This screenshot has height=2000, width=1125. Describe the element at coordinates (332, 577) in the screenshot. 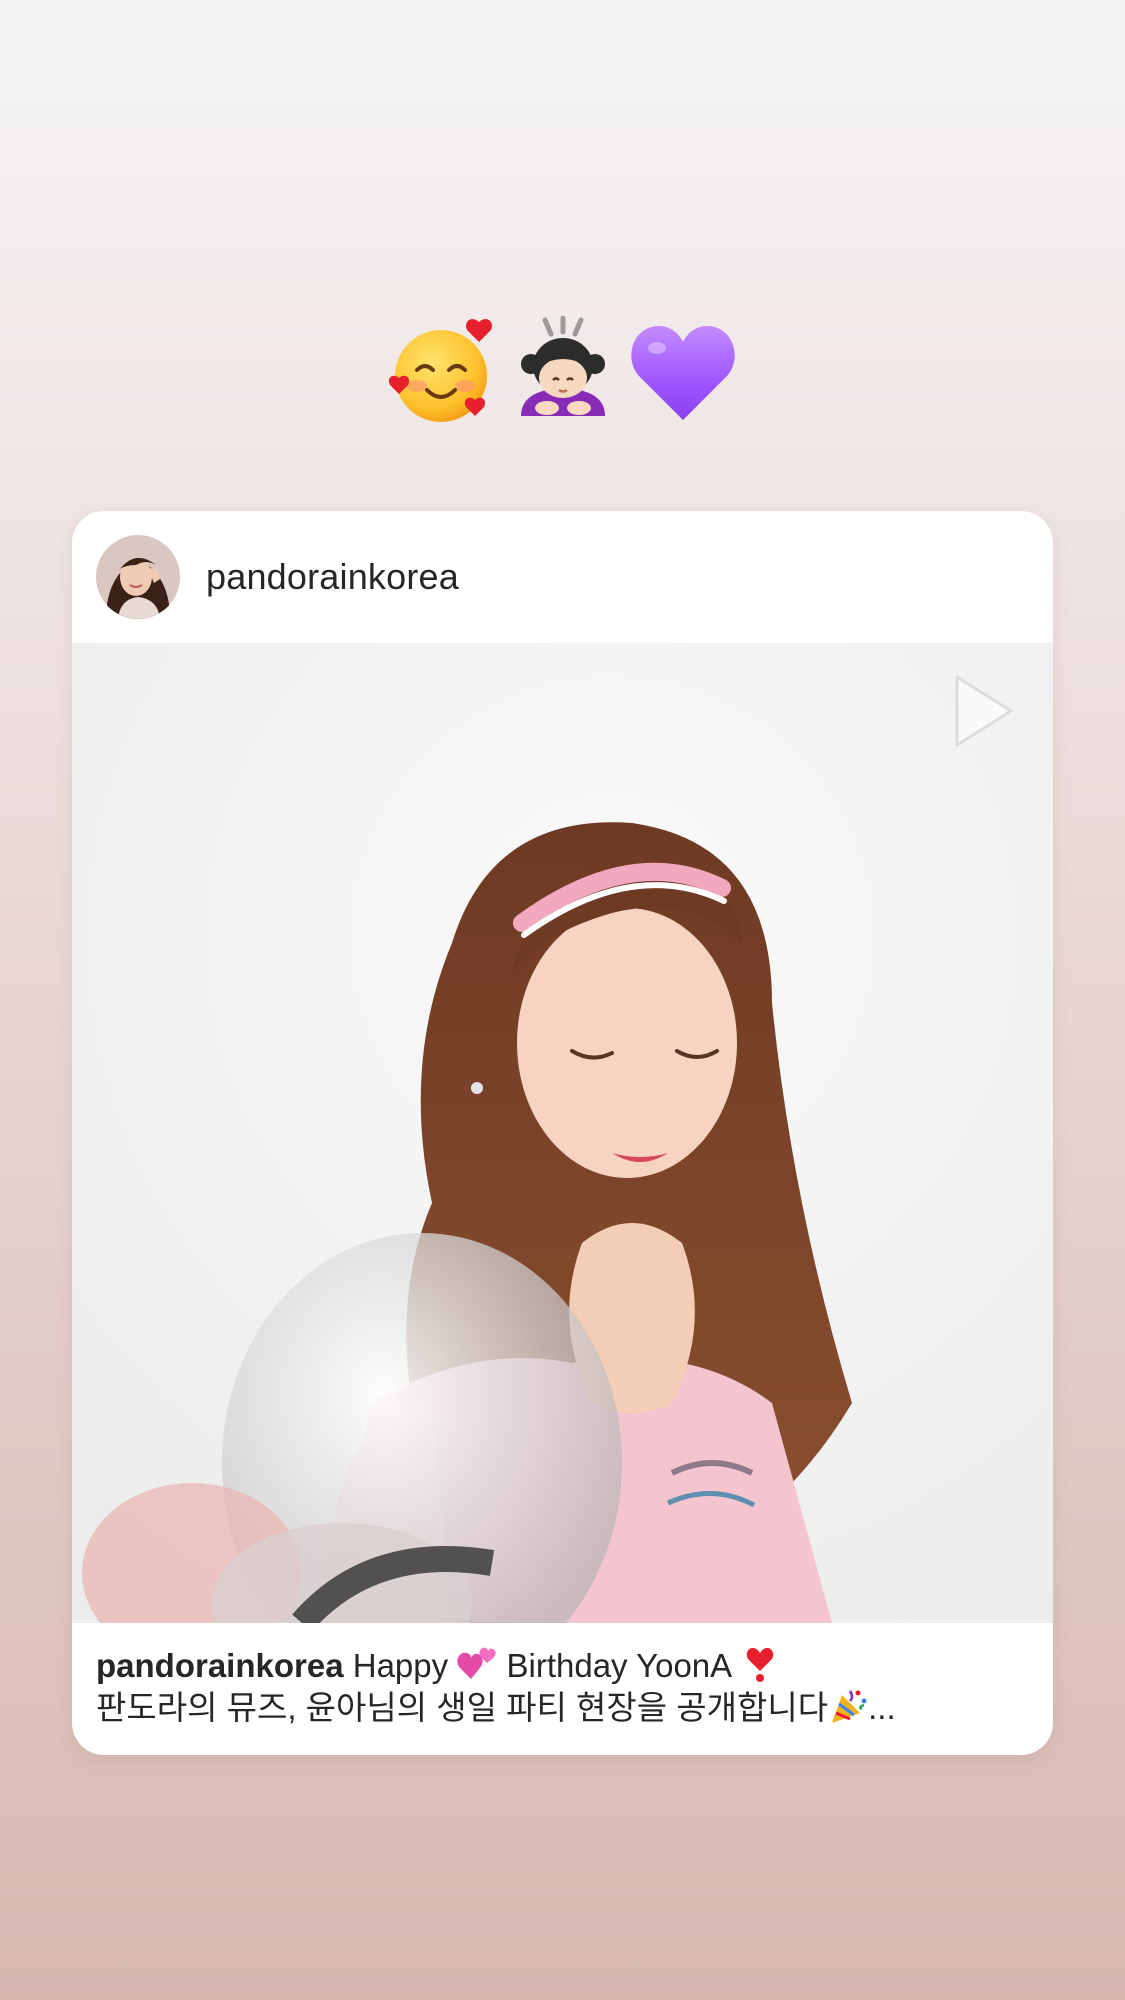

I see `post-username: pandorainkorea` at that location.